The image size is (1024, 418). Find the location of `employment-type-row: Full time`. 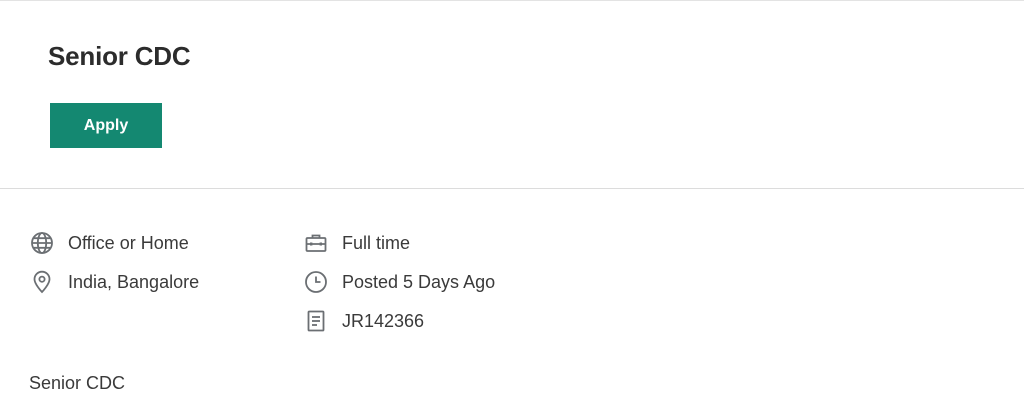

employment-type-row: Full time is located at coordinates (399, 243).